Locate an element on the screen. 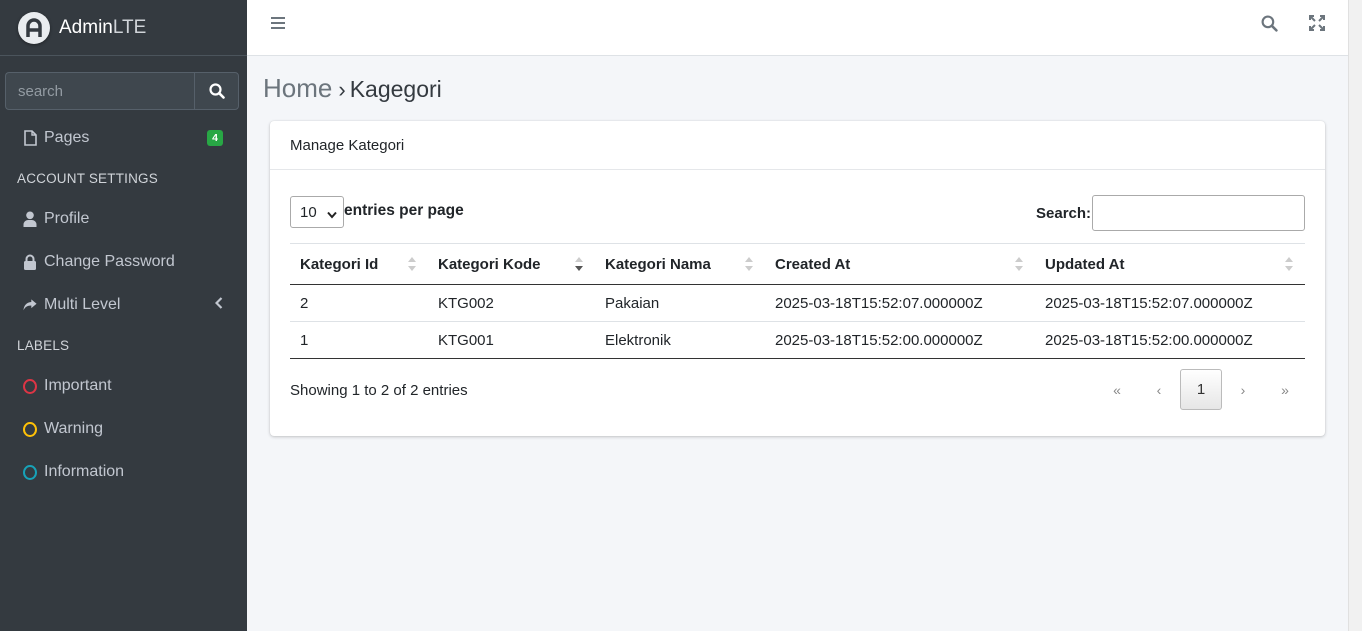 This screenshot has width=1362, height=631. sidebar-item-label: Change Password is located at coordinates (109, 261).